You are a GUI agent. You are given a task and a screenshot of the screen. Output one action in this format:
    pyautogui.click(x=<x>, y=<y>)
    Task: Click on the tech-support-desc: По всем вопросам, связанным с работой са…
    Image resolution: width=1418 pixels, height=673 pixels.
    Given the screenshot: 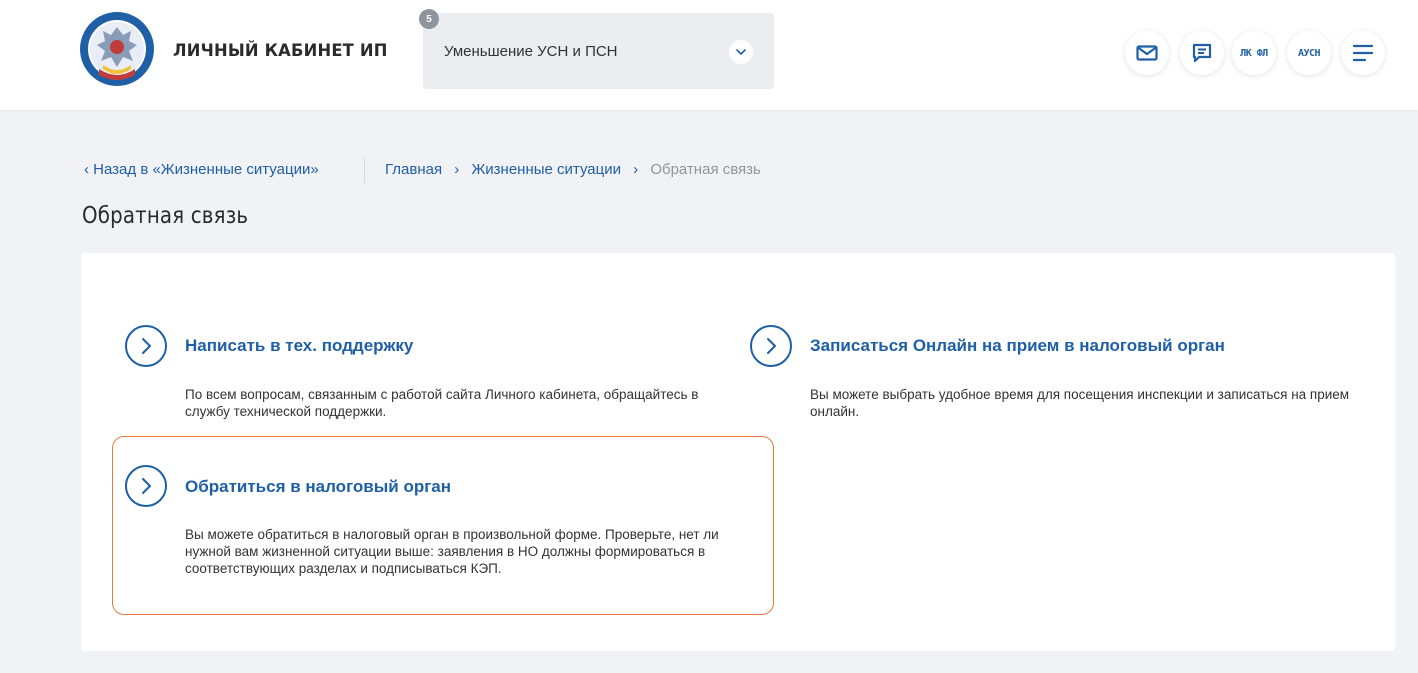 What is the action you would take?
    pyautogui.click(x=442, y=403)
    